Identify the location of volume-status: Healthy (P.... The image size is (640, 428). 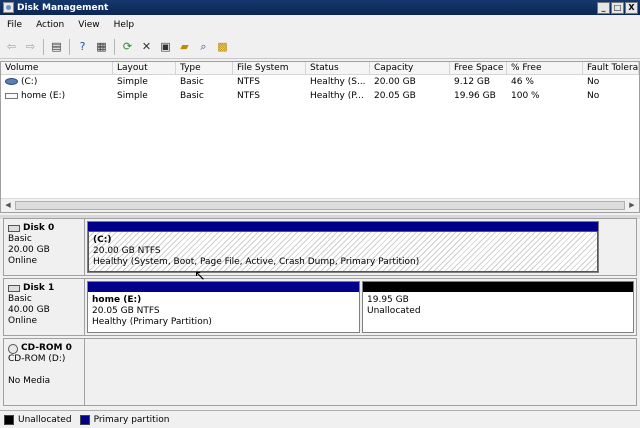
(337, 96).